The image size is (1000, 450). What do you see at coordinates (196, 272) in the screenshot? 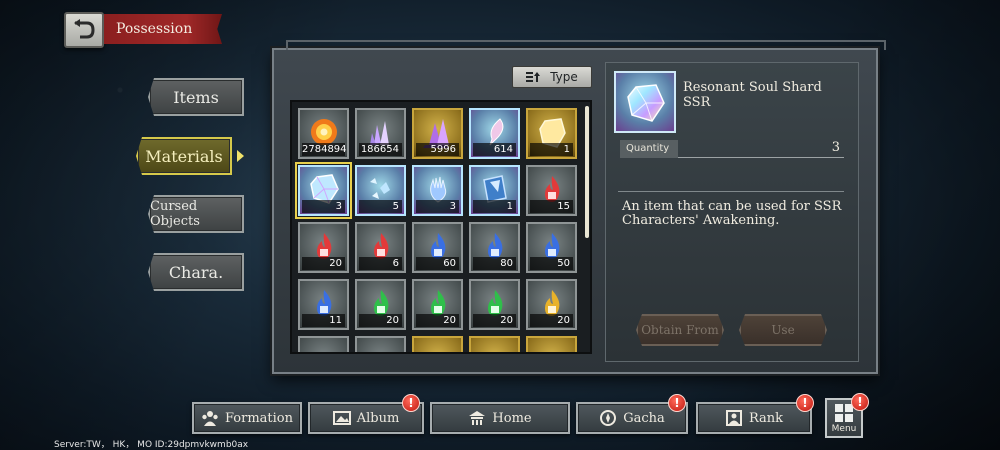
I see `tab-chara: Chara.` at bounding box center [196, 272].